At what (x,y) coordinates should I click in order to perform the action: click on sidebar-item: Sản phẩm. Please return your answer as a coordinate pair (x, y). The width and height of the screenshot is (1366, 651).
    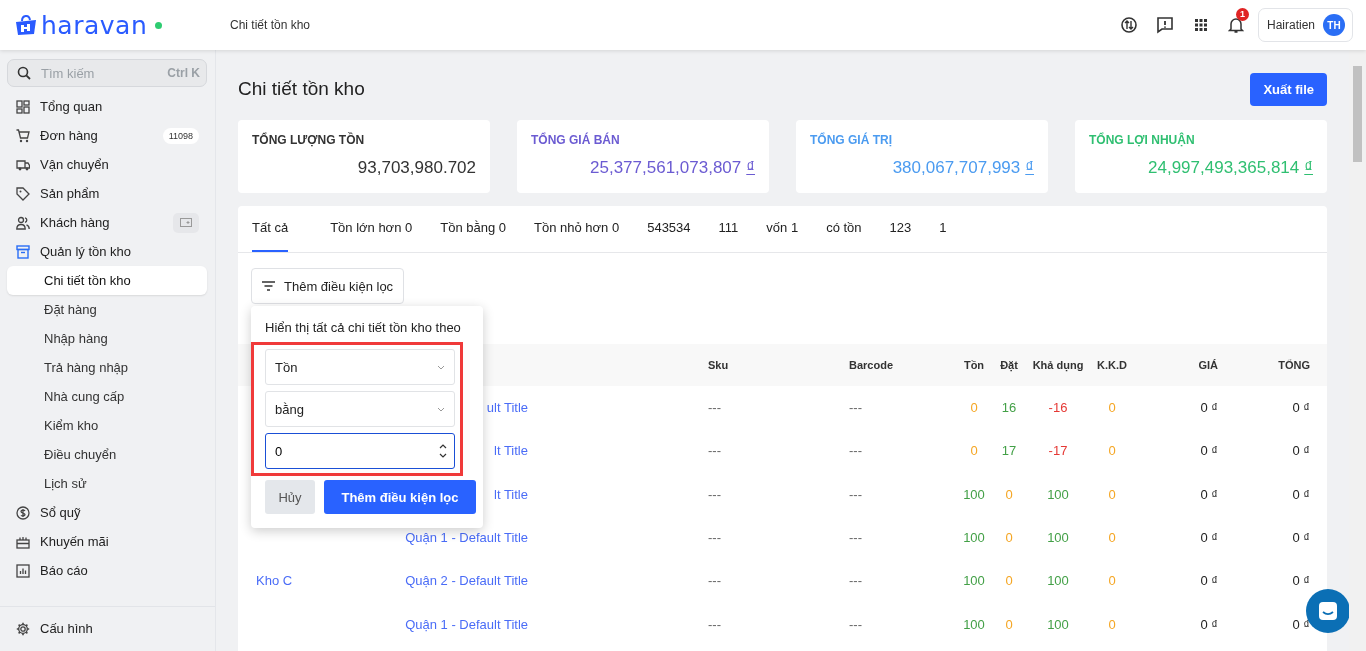
    Looking at the image, I should click on (107, 193).